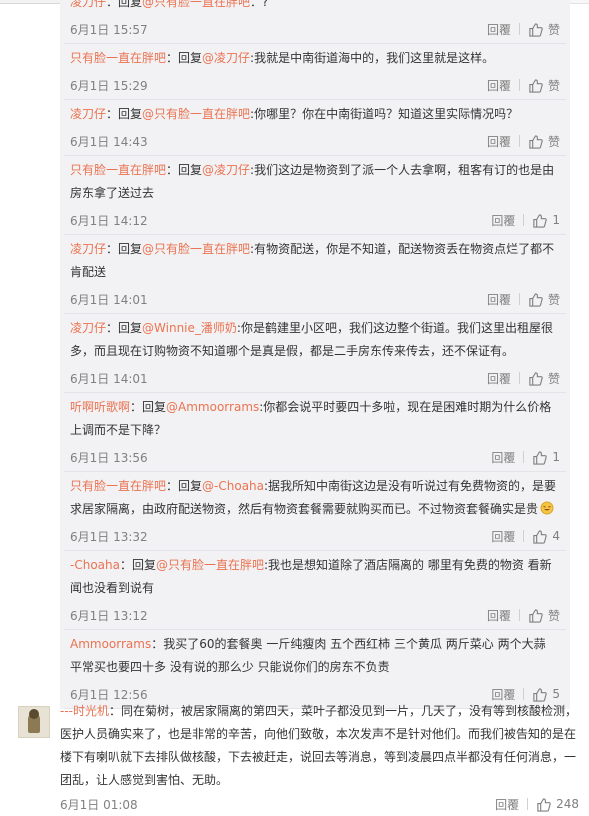 The image size is (589, 816). Describe the element at coordinates (95, 565) in the screenshot. I see `reply-author: -Choaha` at that location.